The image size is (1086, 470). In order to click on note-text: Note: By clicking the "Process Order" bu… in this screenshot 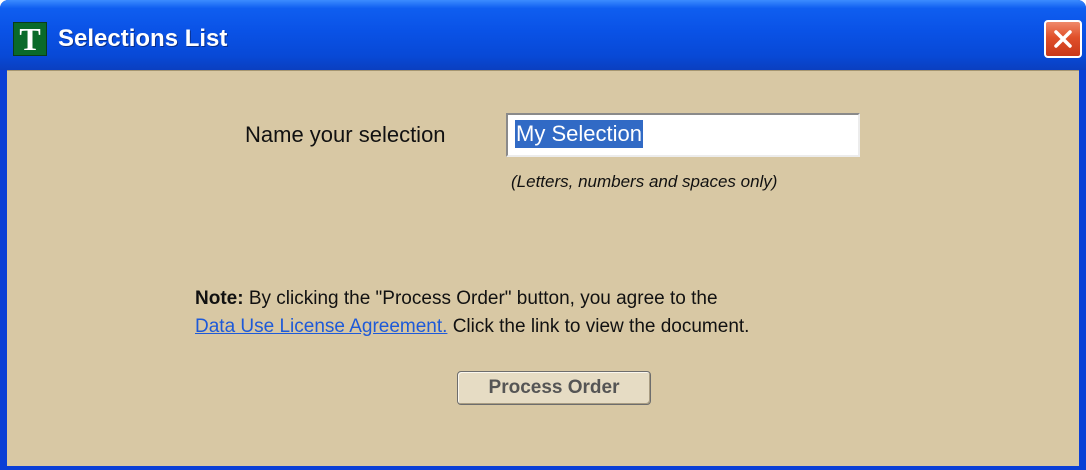, I will do `click(456, 299)`.